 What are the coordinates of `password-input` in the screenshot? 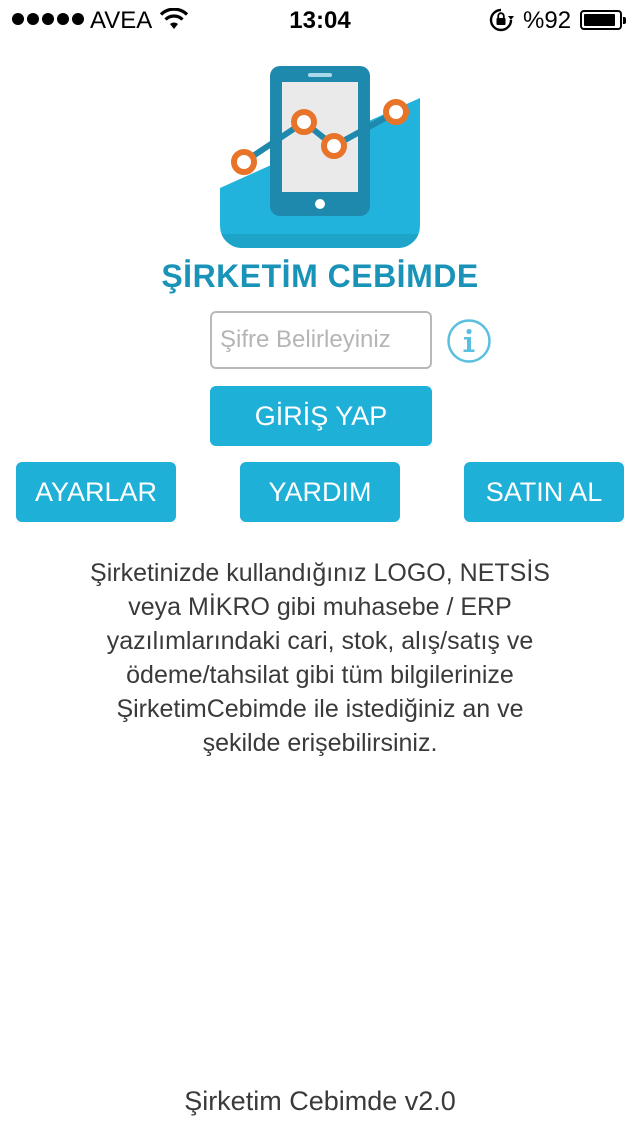 It's located at (321, 340).